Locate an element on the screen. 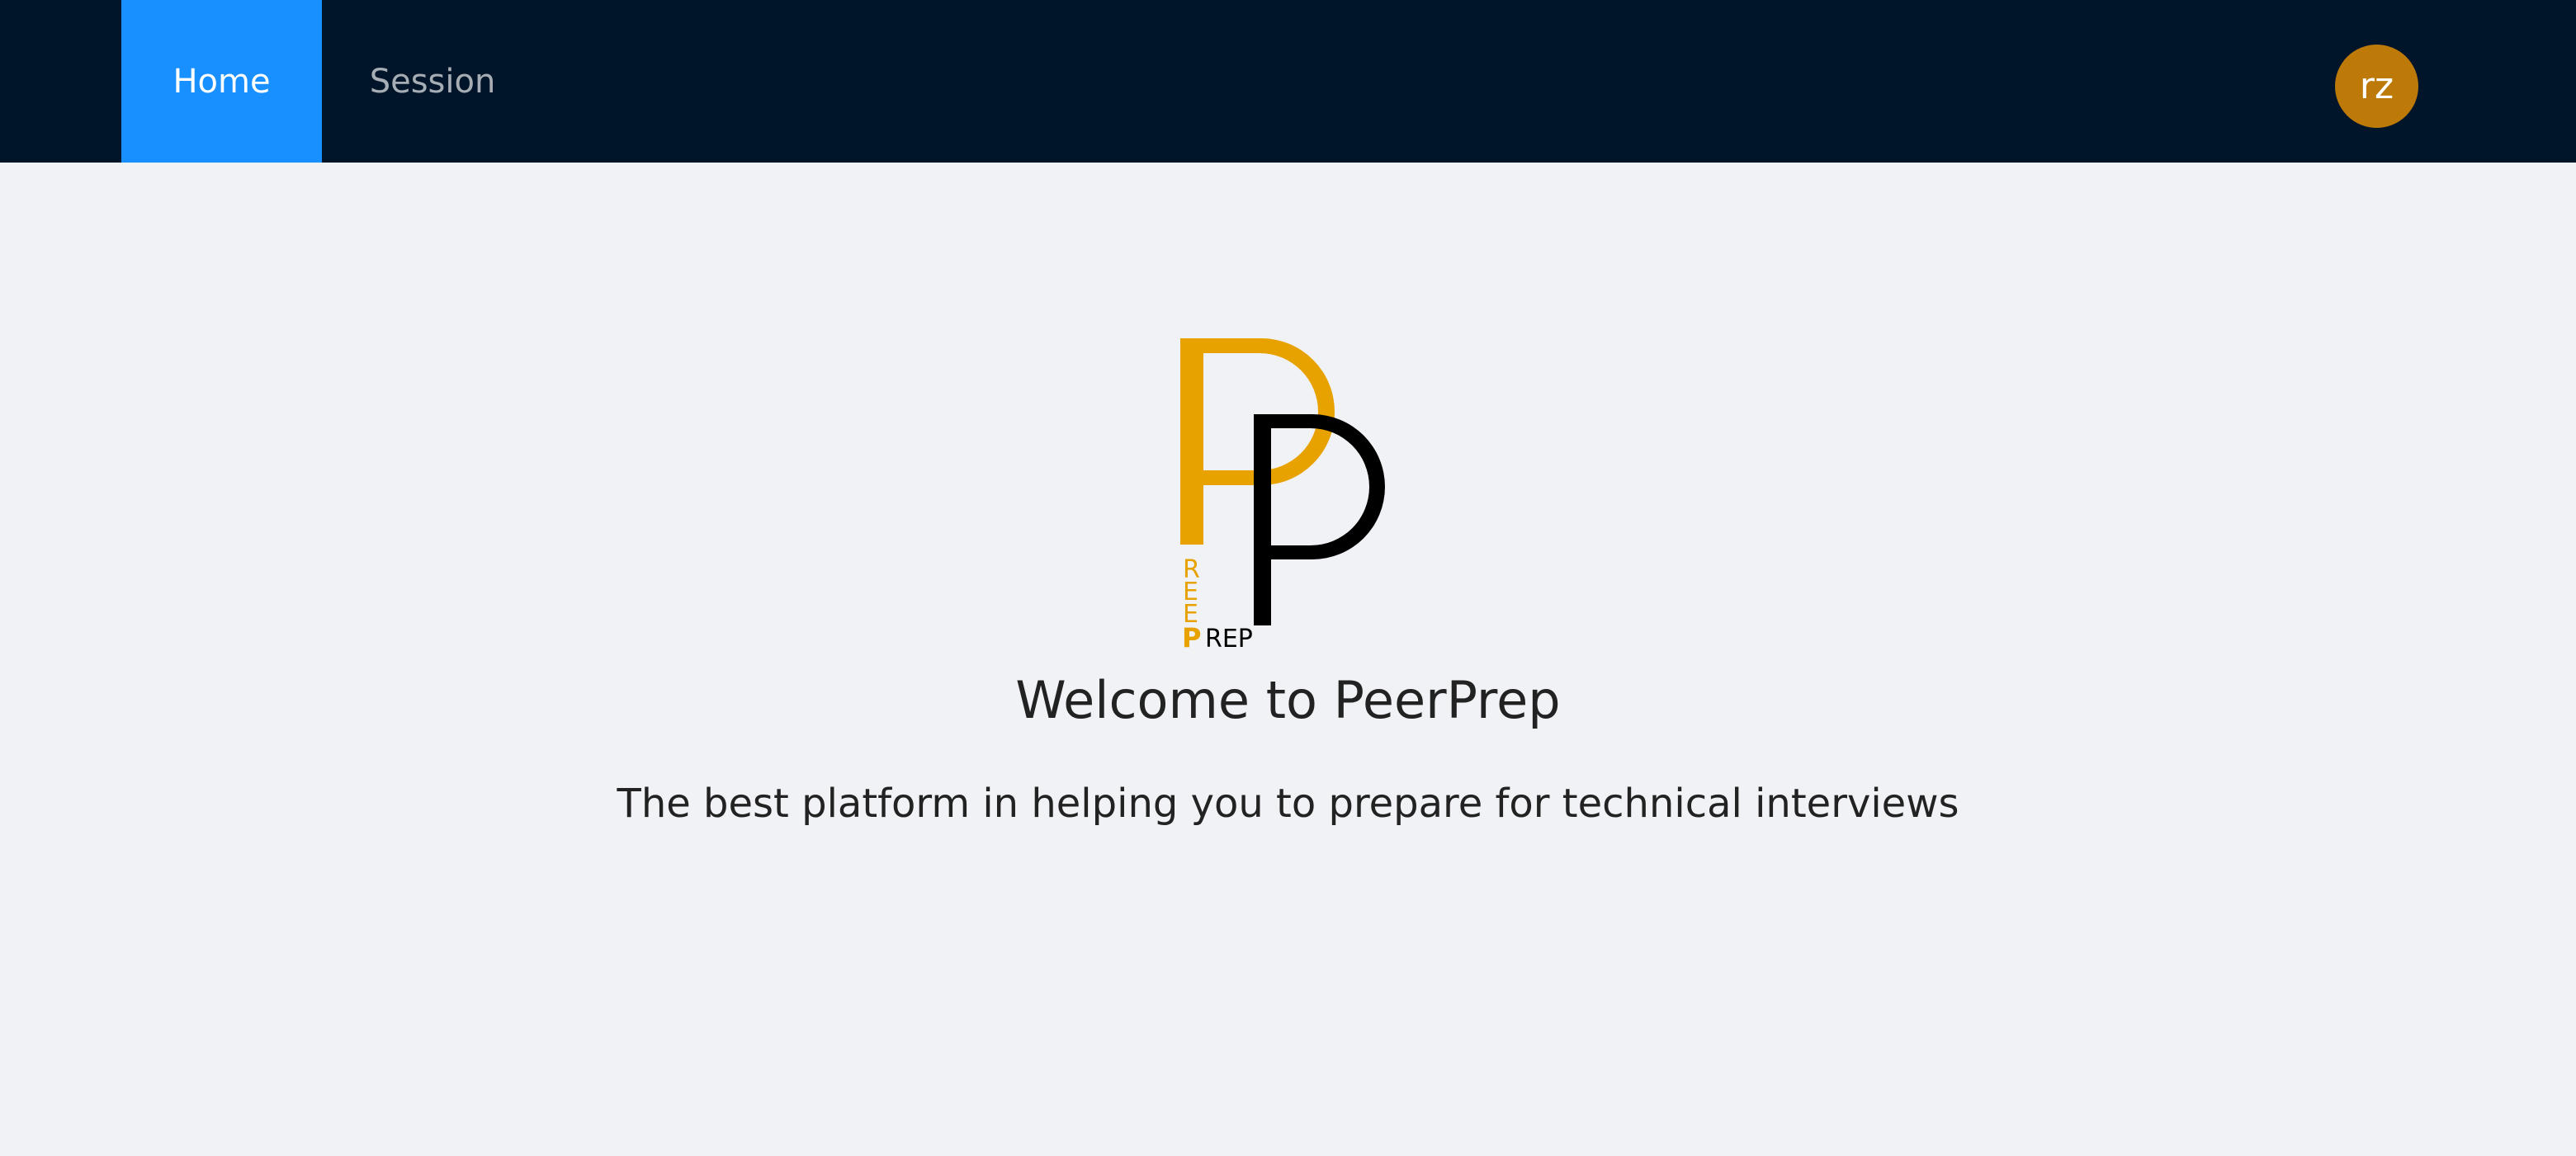 The width and height of the screenshot is (2576, 1156). nav-item-home-label: Home is located at coordinates (222, 82).